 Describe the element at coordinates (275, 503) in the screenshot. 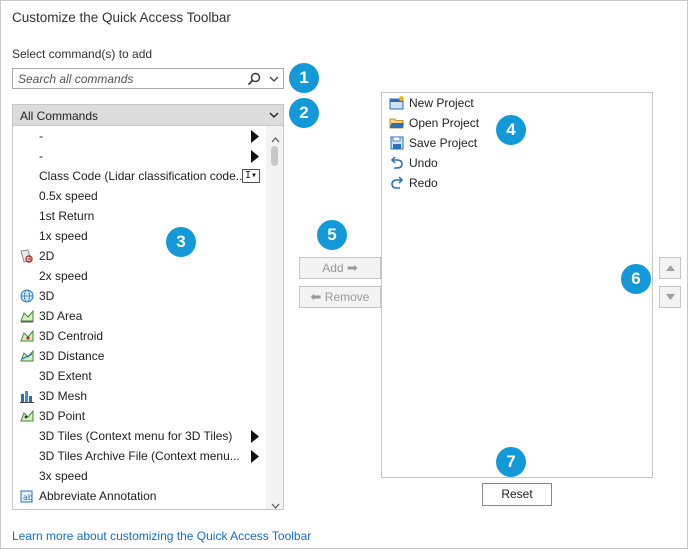

I see `scroll-down-icon` at that location.